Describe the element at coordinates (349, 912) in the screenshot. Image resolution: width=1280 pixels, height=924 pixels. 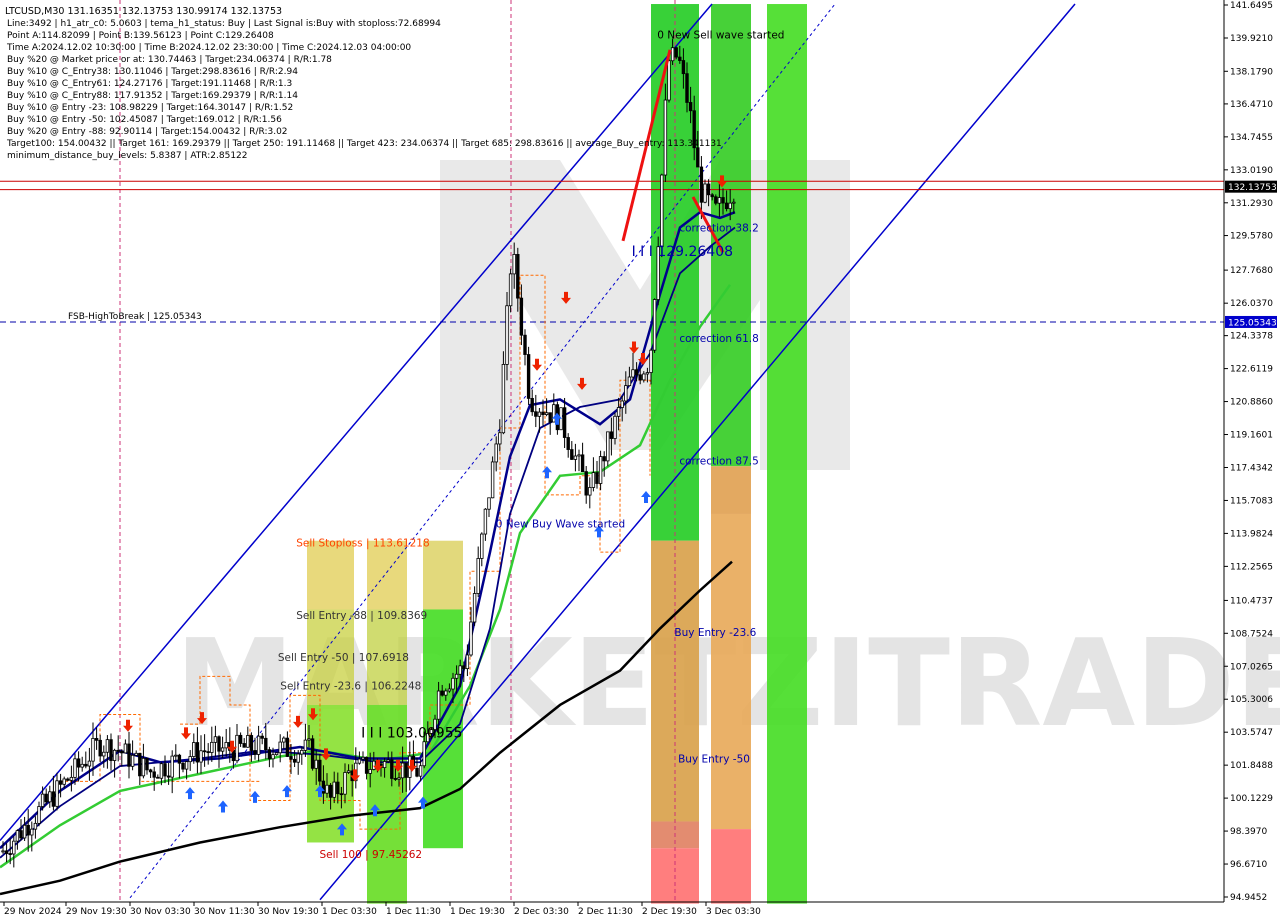
I see `x-tick-label: 1 Dec 03:30` at that location.